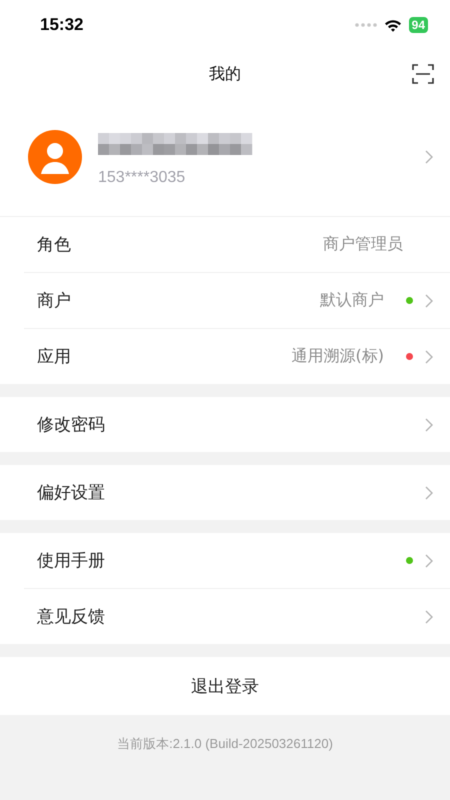 The width and height of the screenshot is (450, 800). What do you see at coordinates (142, 178) in the screenshot?
I see `phone-number: 153****3035` at bounding box center [142, 178].